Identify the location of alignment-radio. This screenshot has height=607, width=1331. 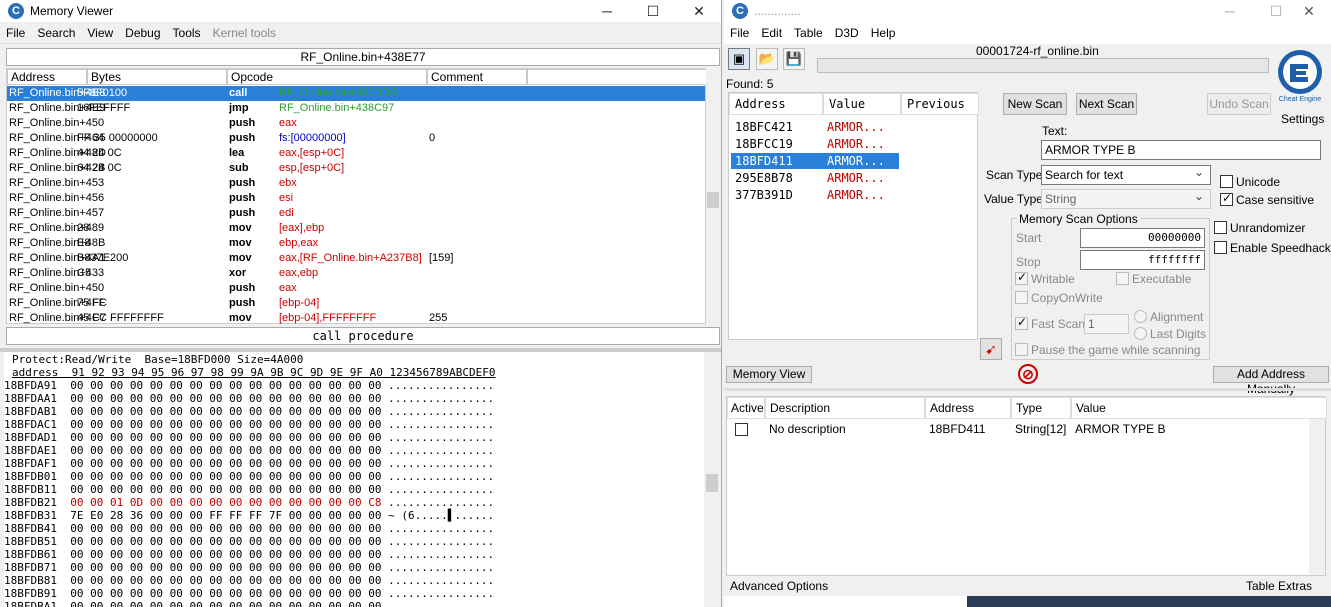
(1140, 316).